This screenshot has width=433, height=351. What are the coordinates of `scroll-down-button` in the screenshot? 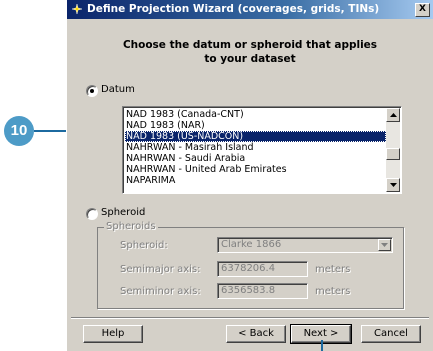 It's located at (393, 185).